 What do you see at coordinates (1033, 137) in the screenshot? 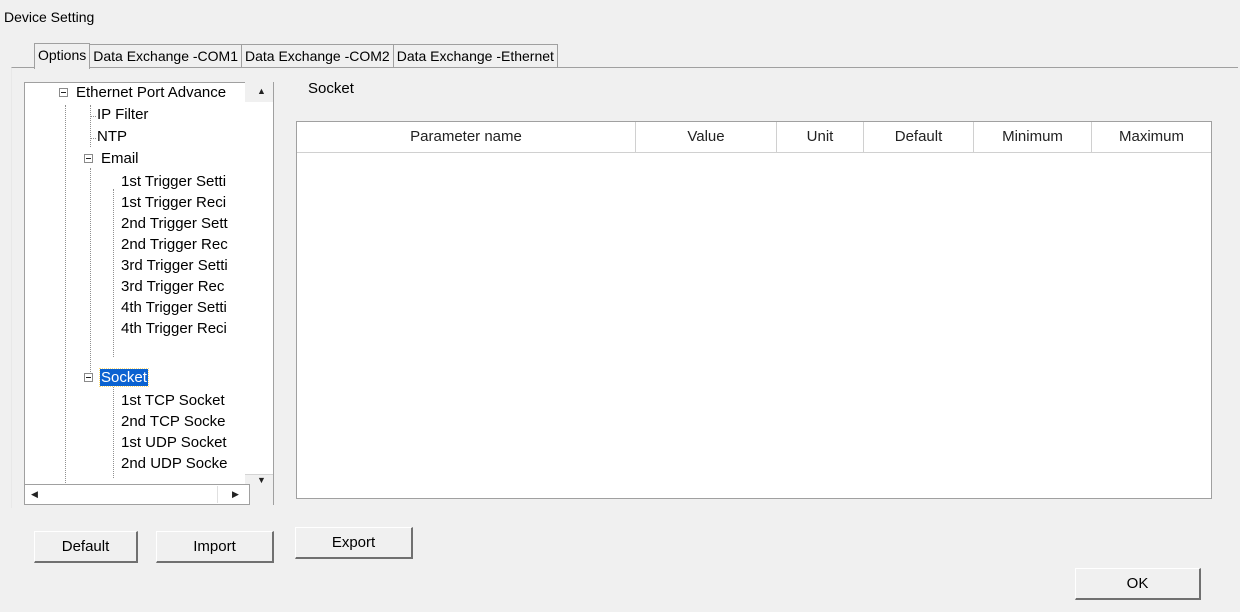
I see `column-header-minimum: Minimum` at bounding box center [1033, 137].